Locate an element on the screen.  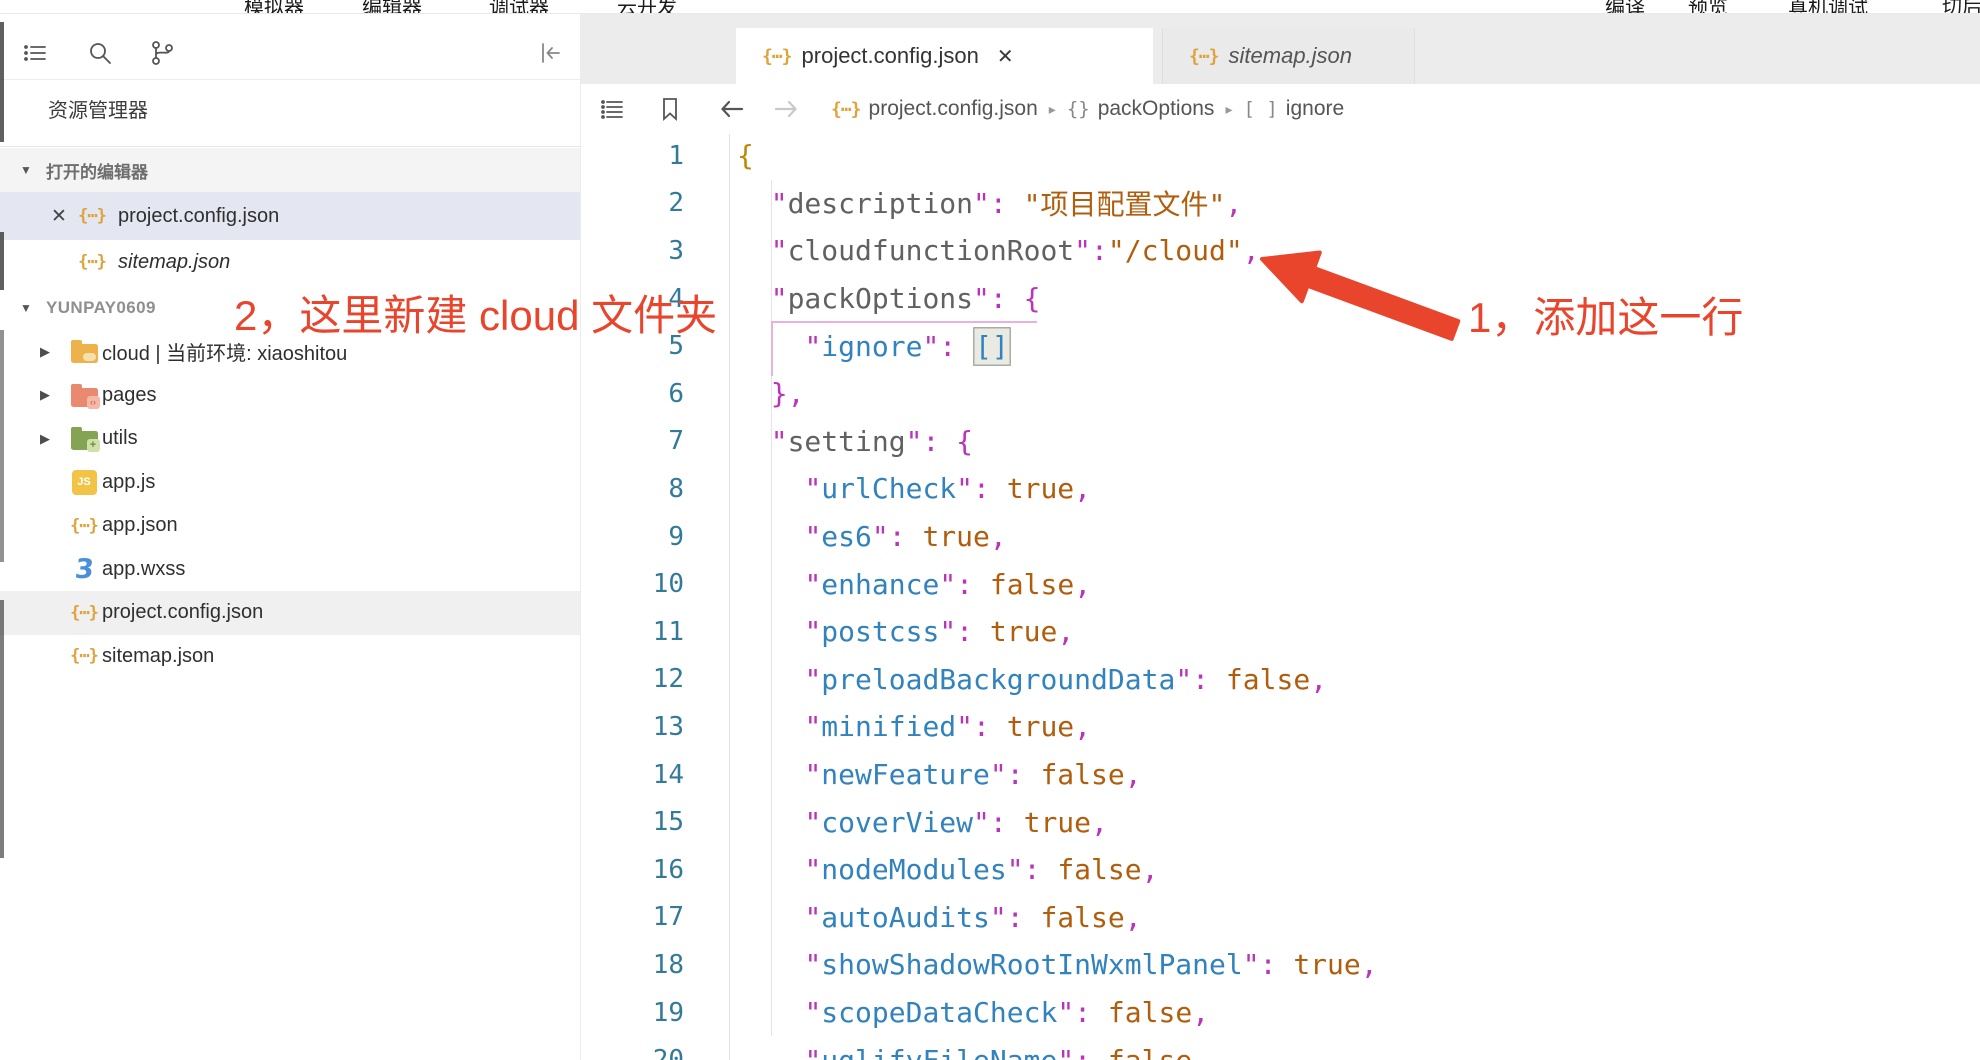
code-line: 4 " packOptions ": { is located at coordinates (1280, 298).